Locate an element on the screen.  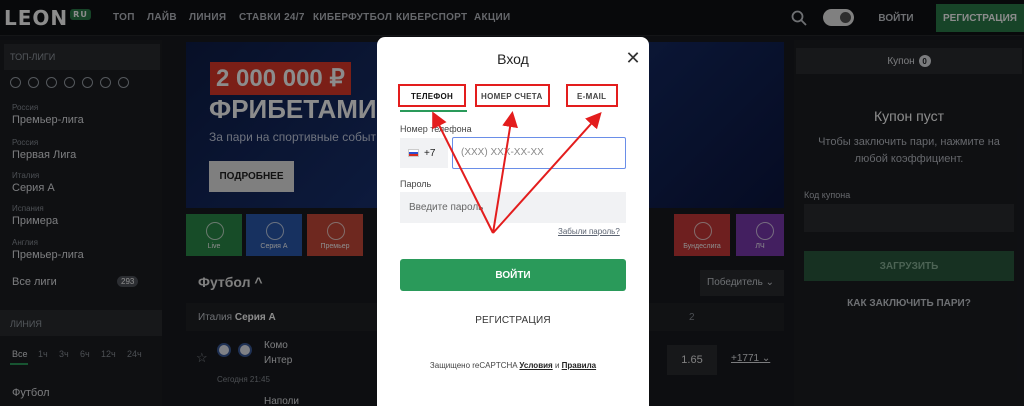
recaptcha-privacy-link: Правила is located at coordinates (579, 365).